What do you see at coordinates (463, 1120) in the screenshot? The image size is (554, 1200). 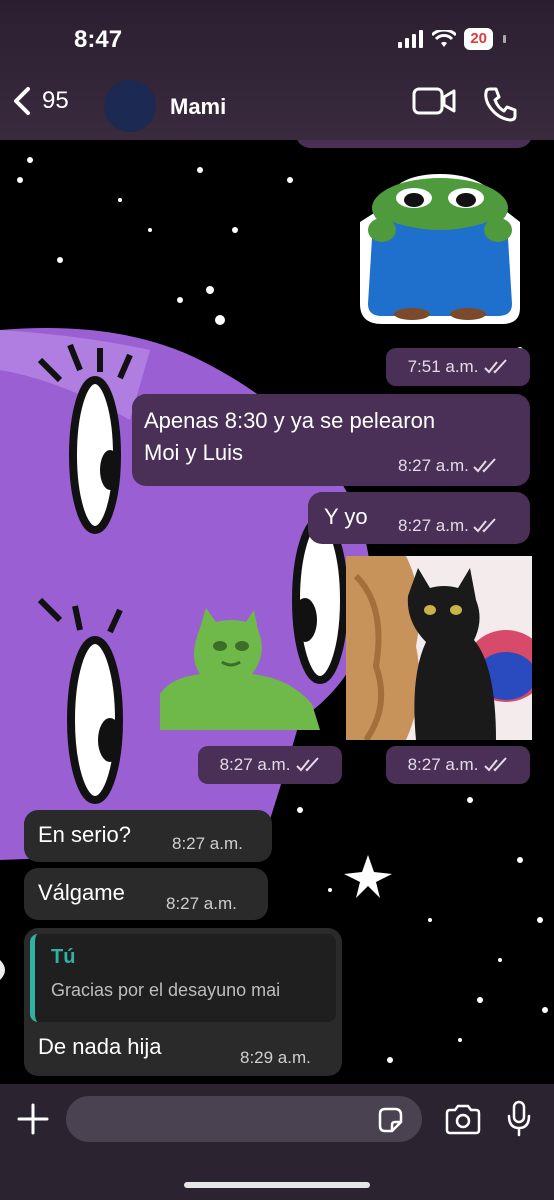 I see `camera-icon` at bounding box center [463, 1120].